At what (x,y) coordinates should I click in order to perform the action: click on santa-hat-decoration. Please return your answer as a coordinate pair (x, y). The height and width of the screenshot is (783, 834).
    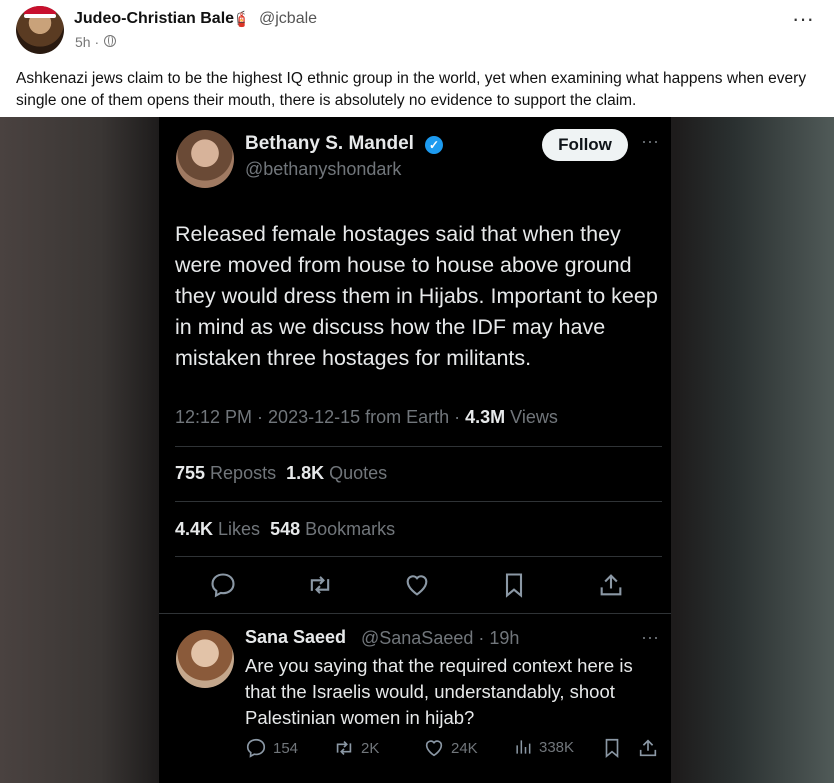
    Looking at the image, I should click on (40, 12).